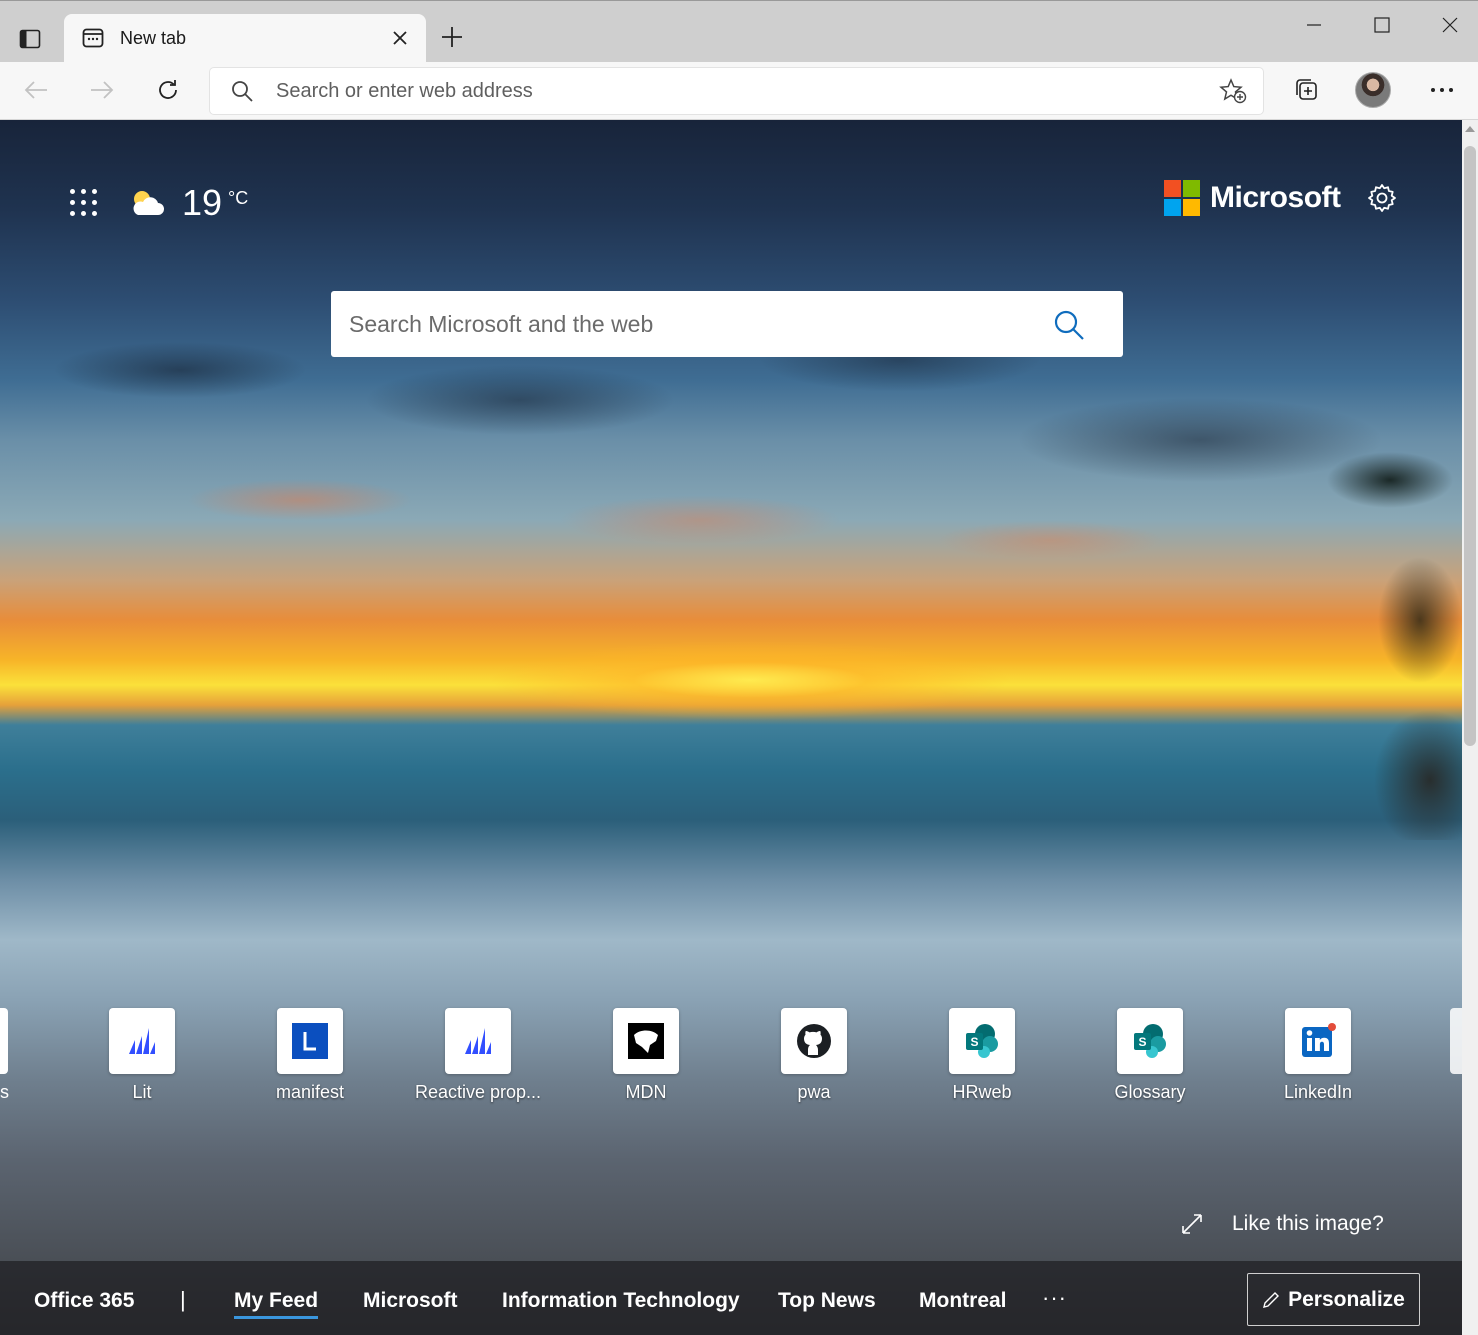 The width and height of the screenshot is (1478, 1335). I want to click on quick-link-glossary: S Glossary, so click(1150, 1055).